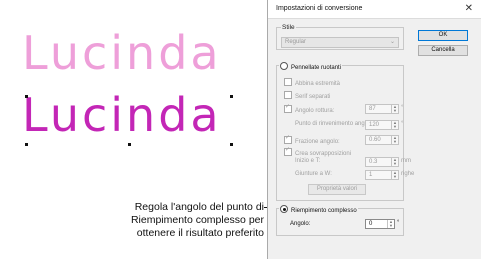  I want to click on corner-join-unit: °, so click(402, 124).